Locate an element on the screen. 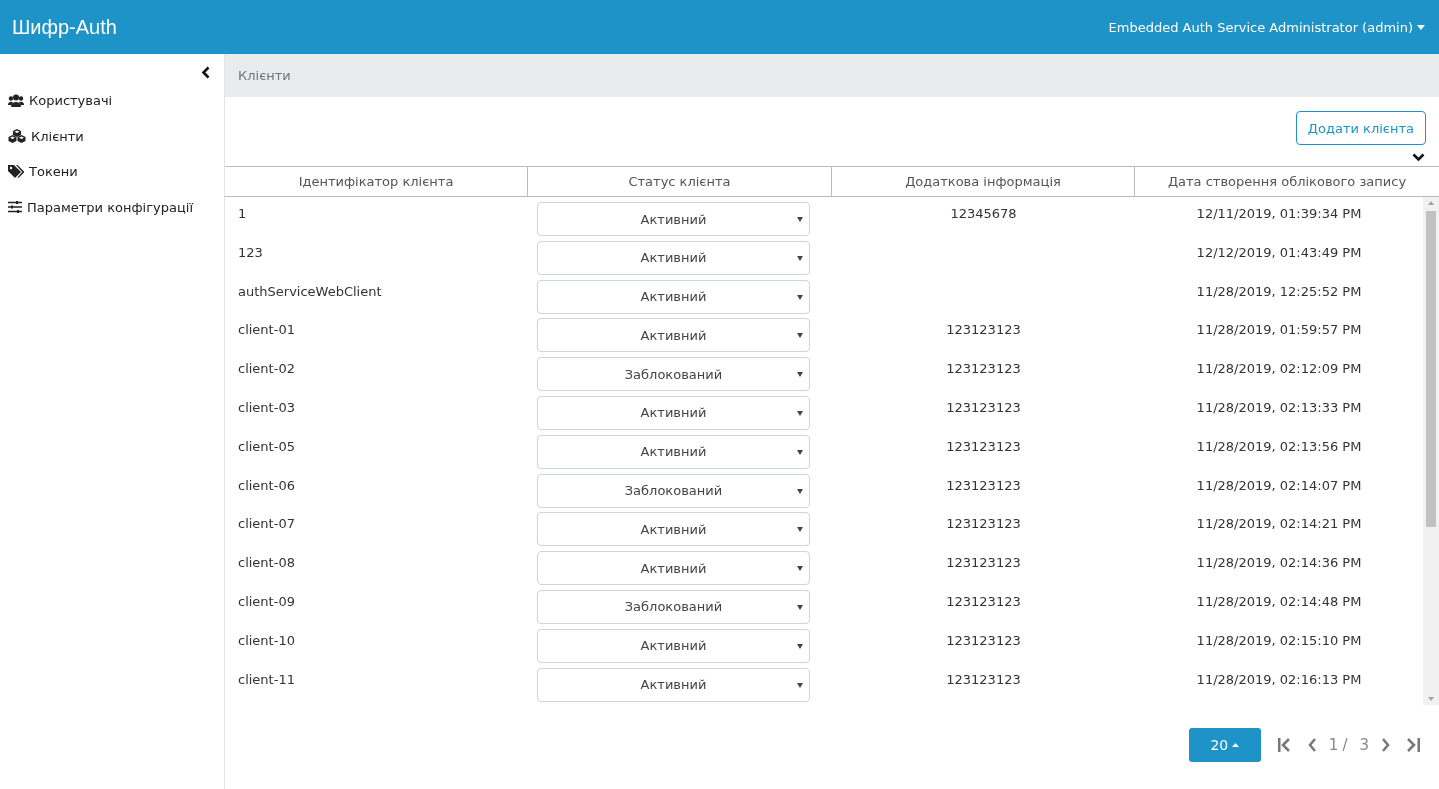 This screenshot has height=789, width=1439. table-cell-text: 11/28/2019, 02:14:07 PM is located at coordinates (1279, 485).